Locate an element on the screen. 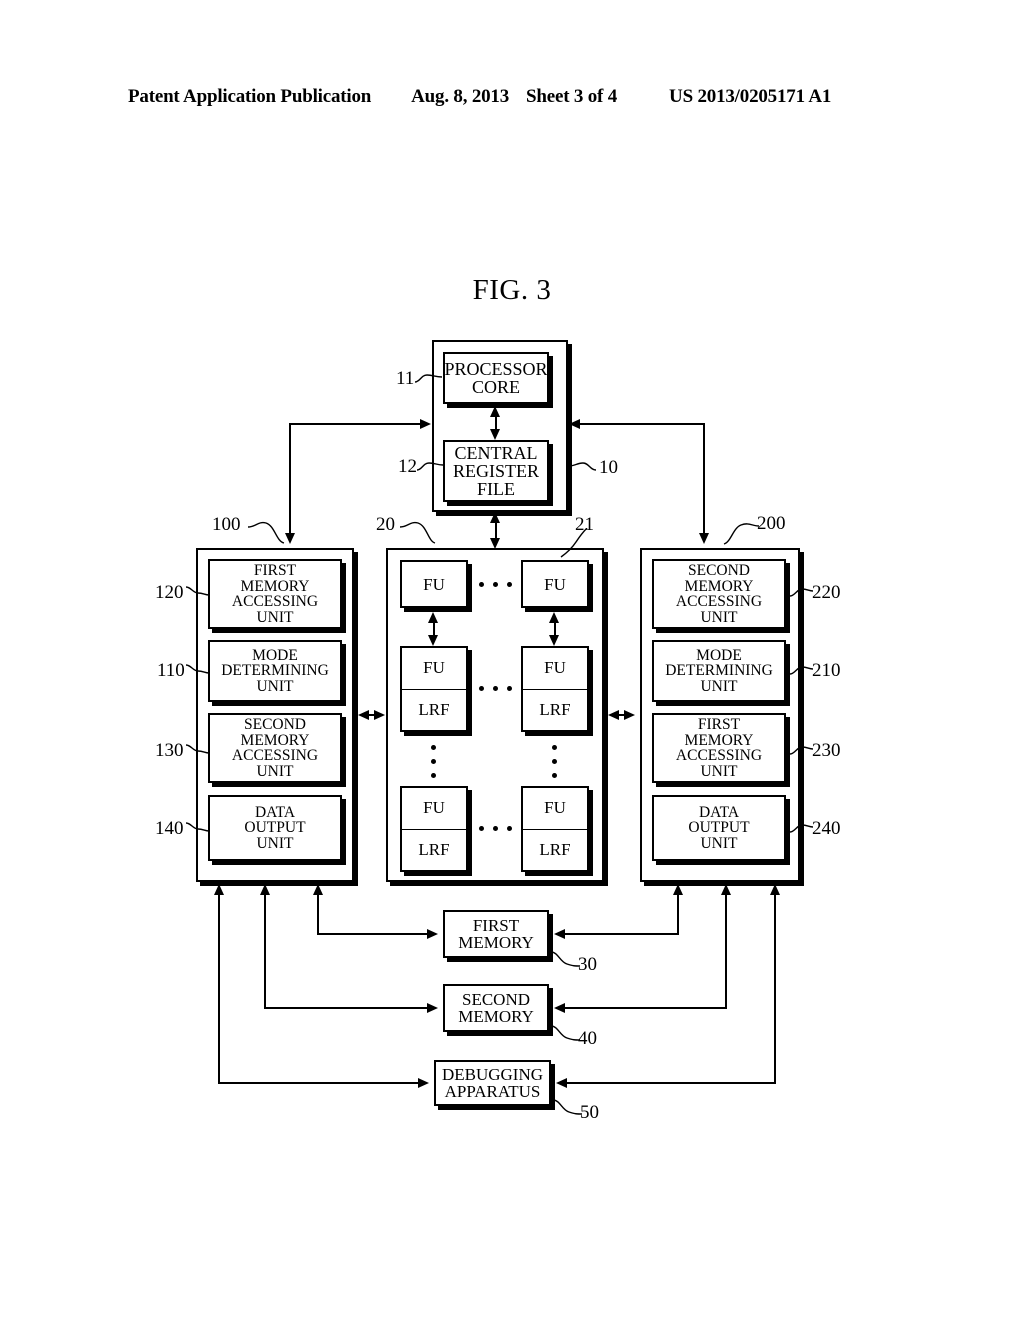  ref-210: 210 is located at coordinates (826, 670).